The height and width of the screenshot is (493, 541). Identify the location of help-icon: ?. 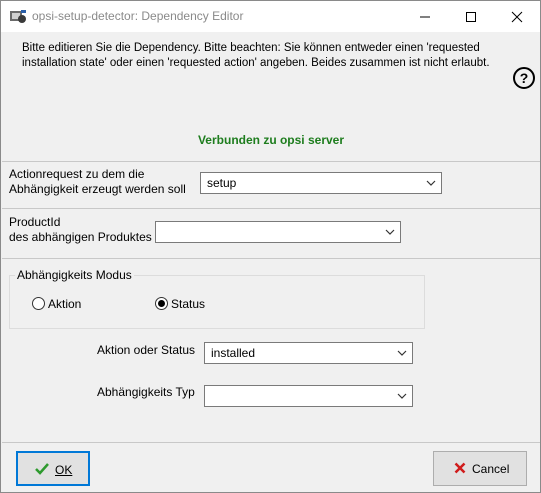
(524, 78).